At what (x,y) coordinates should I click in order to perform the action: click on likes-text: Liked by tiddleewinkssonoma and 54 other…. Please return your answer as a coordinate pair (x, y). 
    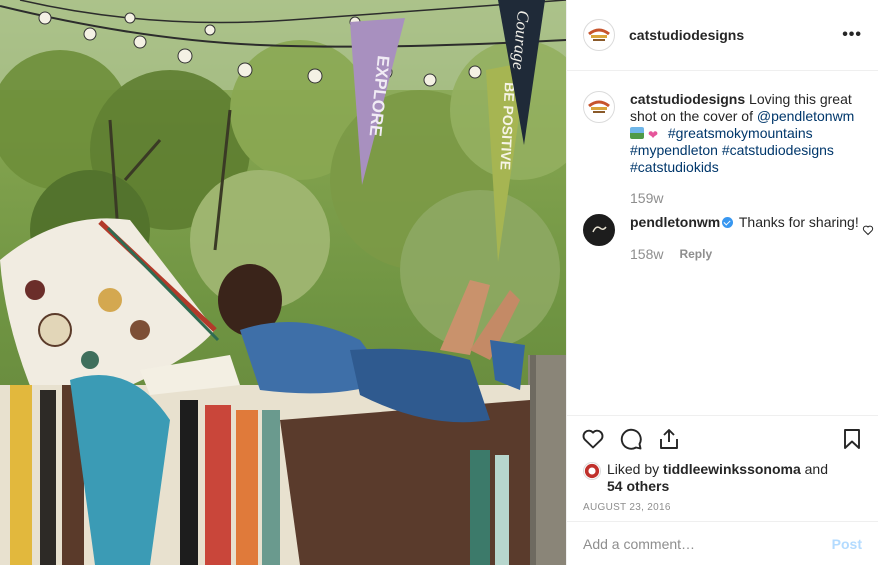
    Looking at the image, I should click on (717, 478).